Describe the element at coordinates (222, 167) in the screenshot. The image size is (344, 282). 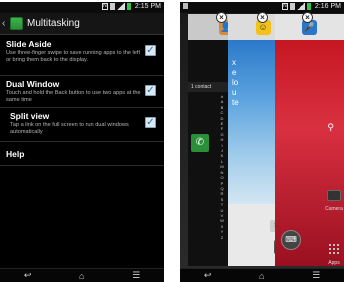
I see `alphabet-index: # A B C D E F G H I J K L M N O P Q R S` at that location.